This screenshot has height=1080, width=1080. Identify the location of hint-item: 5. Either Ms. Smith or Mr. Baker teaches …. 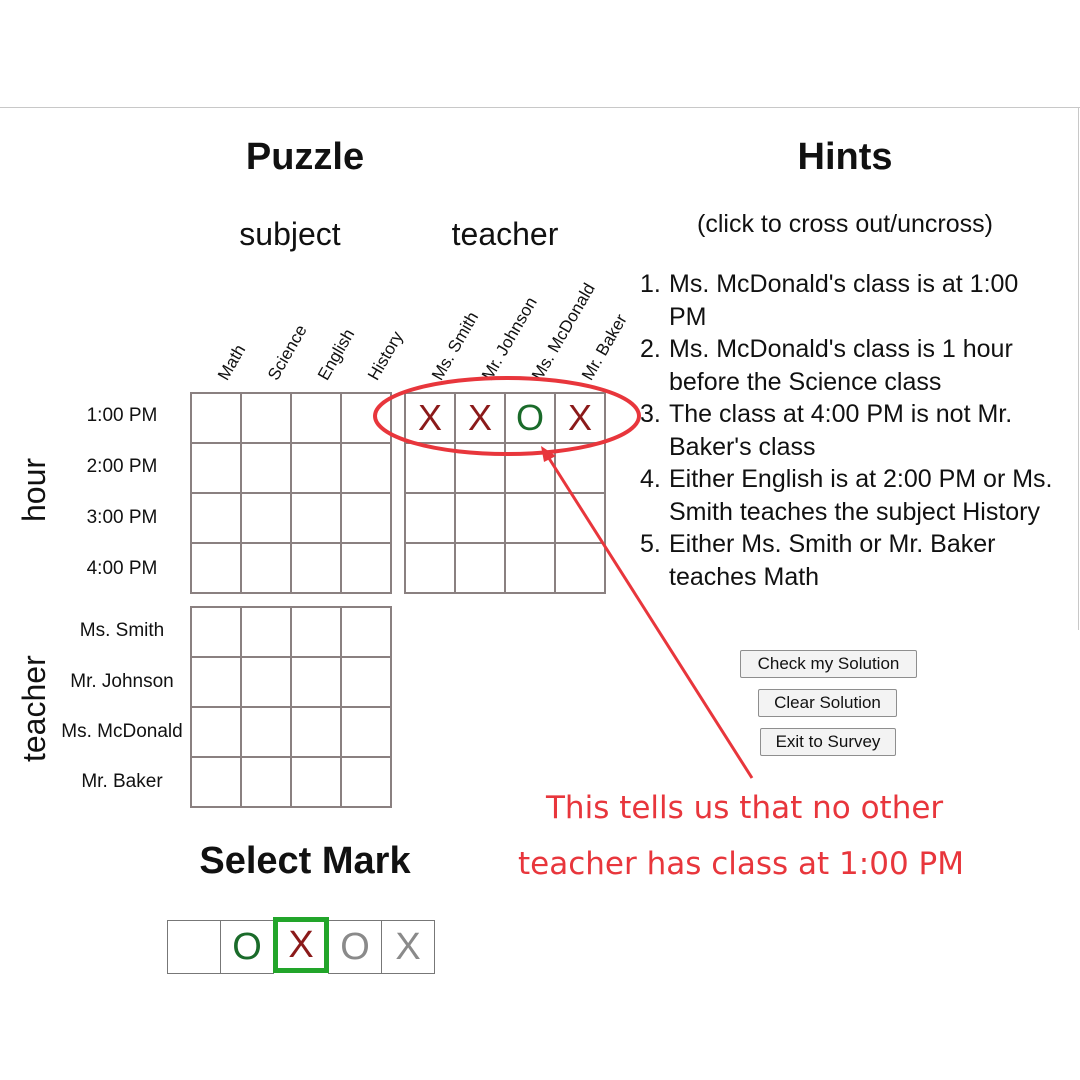
(850, 560).